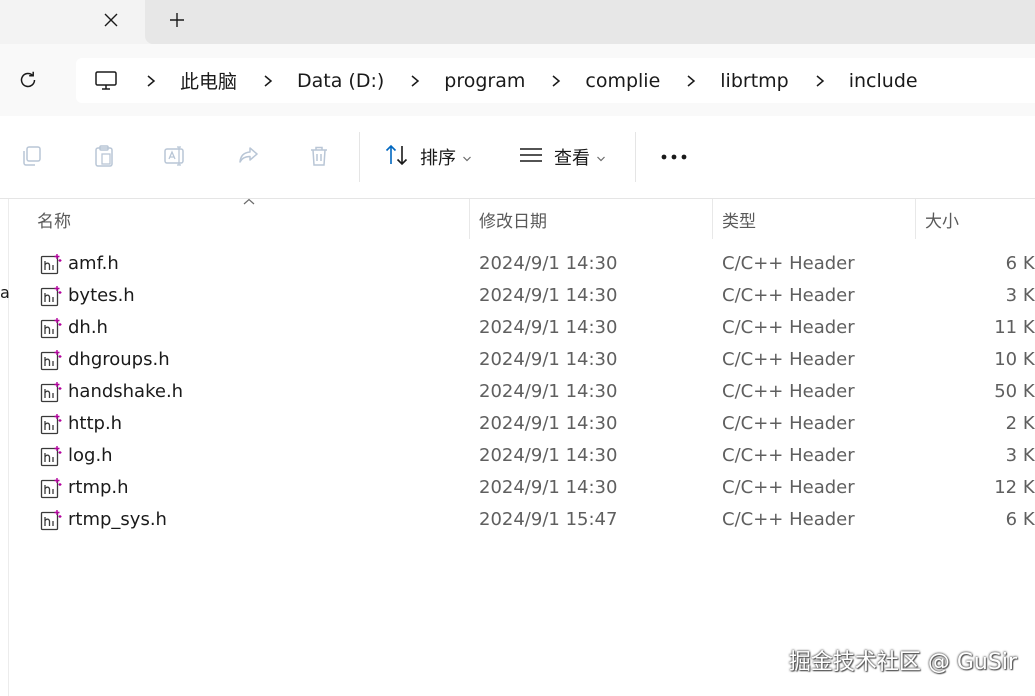 This screenshot has height=696, width=1035. What do you see at coordinates (119, 359) in the screenshot?
I see `file-name: dhgroups.h` at bounding box center [119, 359].